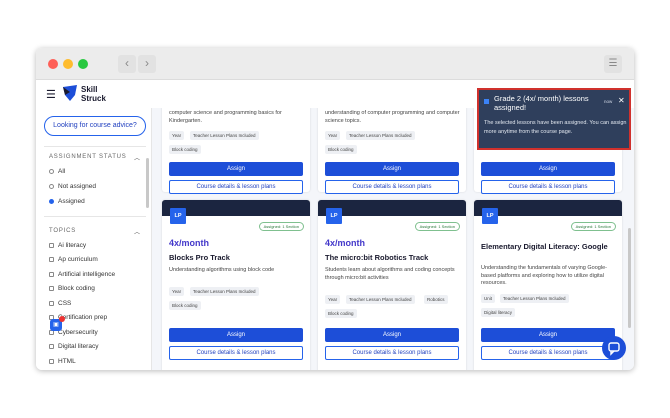 The width and height of the screenshot is (670, 418). What do you see at coordinates (72, 245) in the screenshot?
I see `topic-label: Ai literacy` at bounding box center [72, 245].